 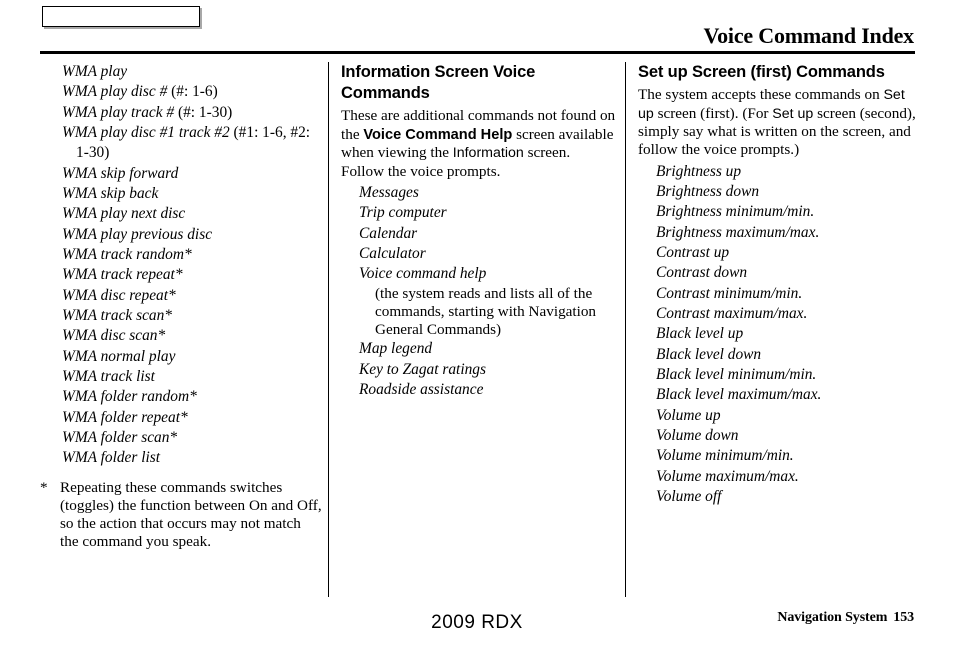 I want to click on command-label: Voice command help, so click(x=423, y=274).